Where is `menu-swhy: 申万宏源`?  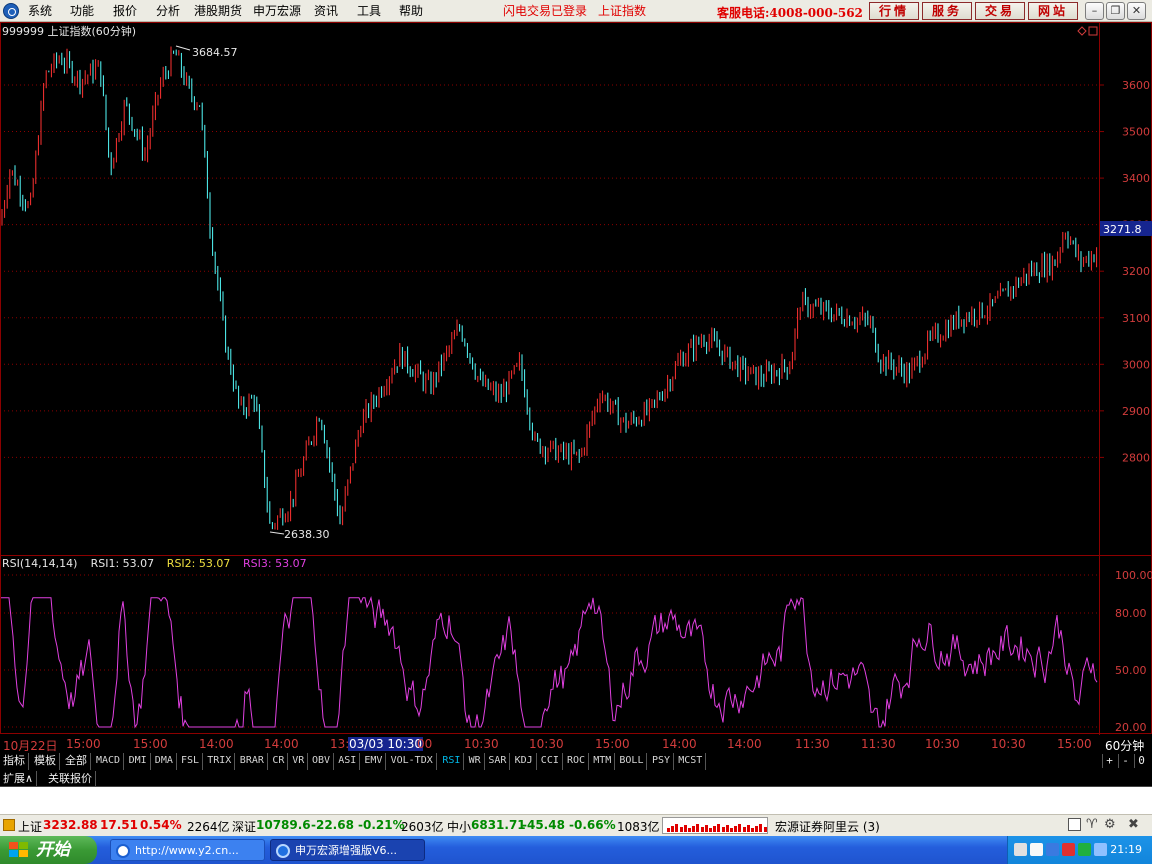
menu-swhy: 申万宏源 is located at coordinates (277, 11).